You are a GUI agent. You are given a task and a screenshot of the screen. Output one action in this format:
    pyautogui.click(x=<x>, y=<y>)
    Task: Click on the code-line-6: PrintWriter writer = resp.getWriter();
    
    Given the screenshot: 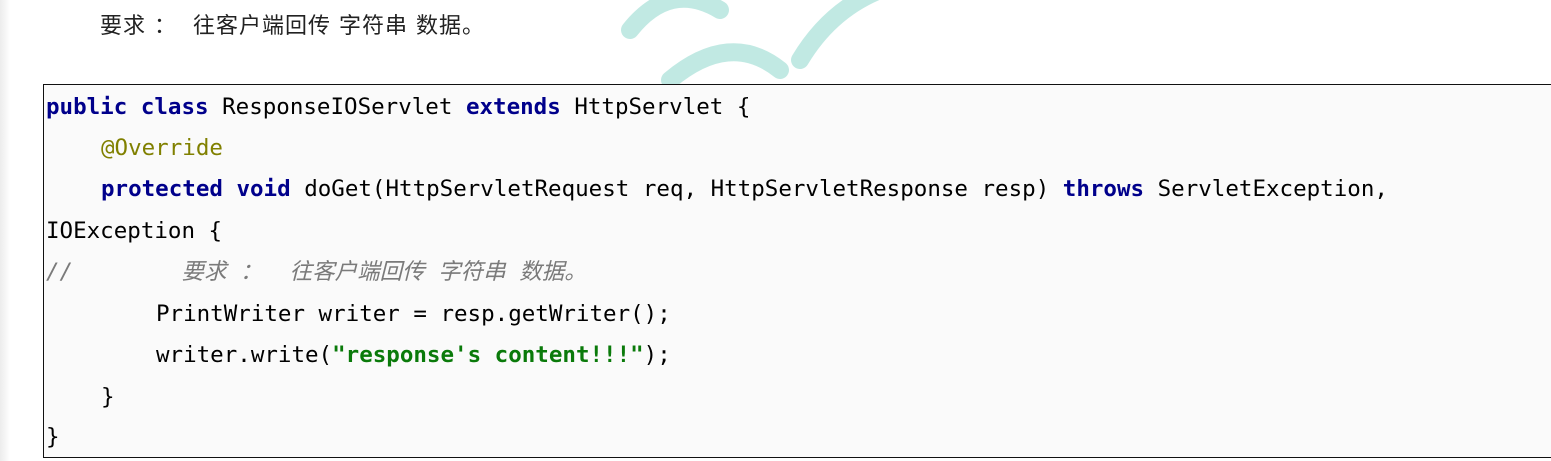 What is the action you would take?
    pyautogui.click(x=413, y=314)
    